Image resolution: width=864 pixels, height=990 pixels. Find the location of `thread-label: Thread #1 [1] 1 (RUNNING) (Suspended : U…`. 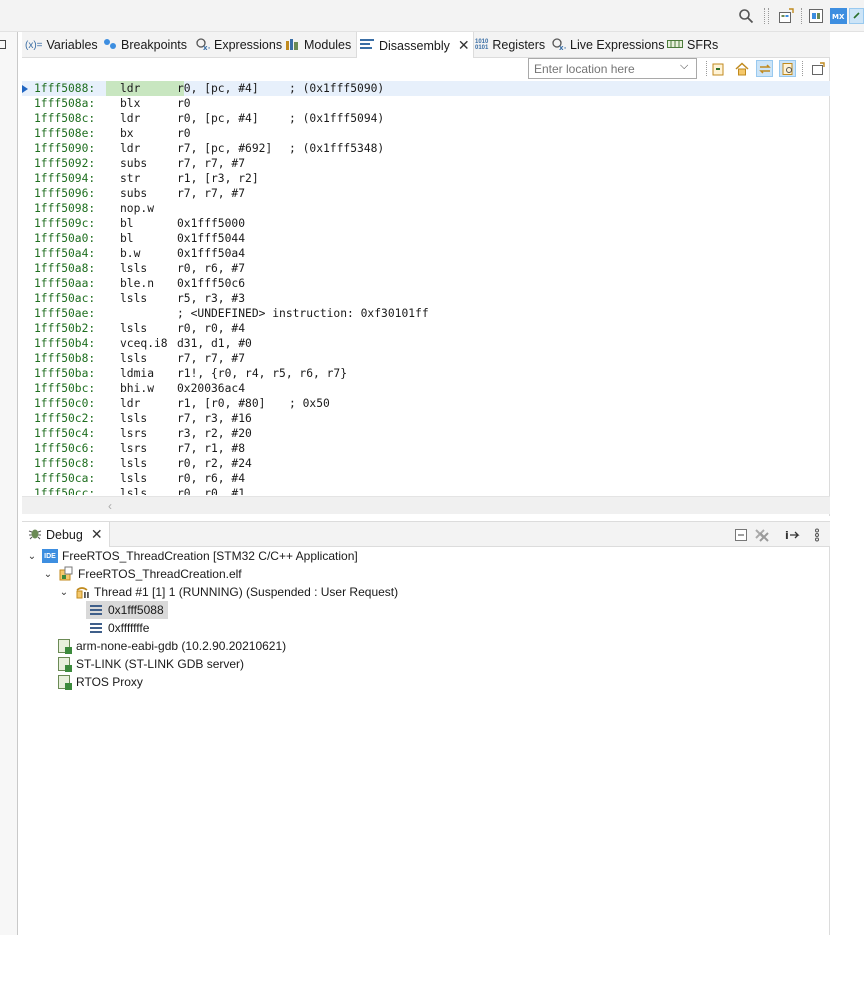

thread-label: Thread #1 [1] 1 (RUNNING) (Suspended : U… is located at coordinates (246, 592).